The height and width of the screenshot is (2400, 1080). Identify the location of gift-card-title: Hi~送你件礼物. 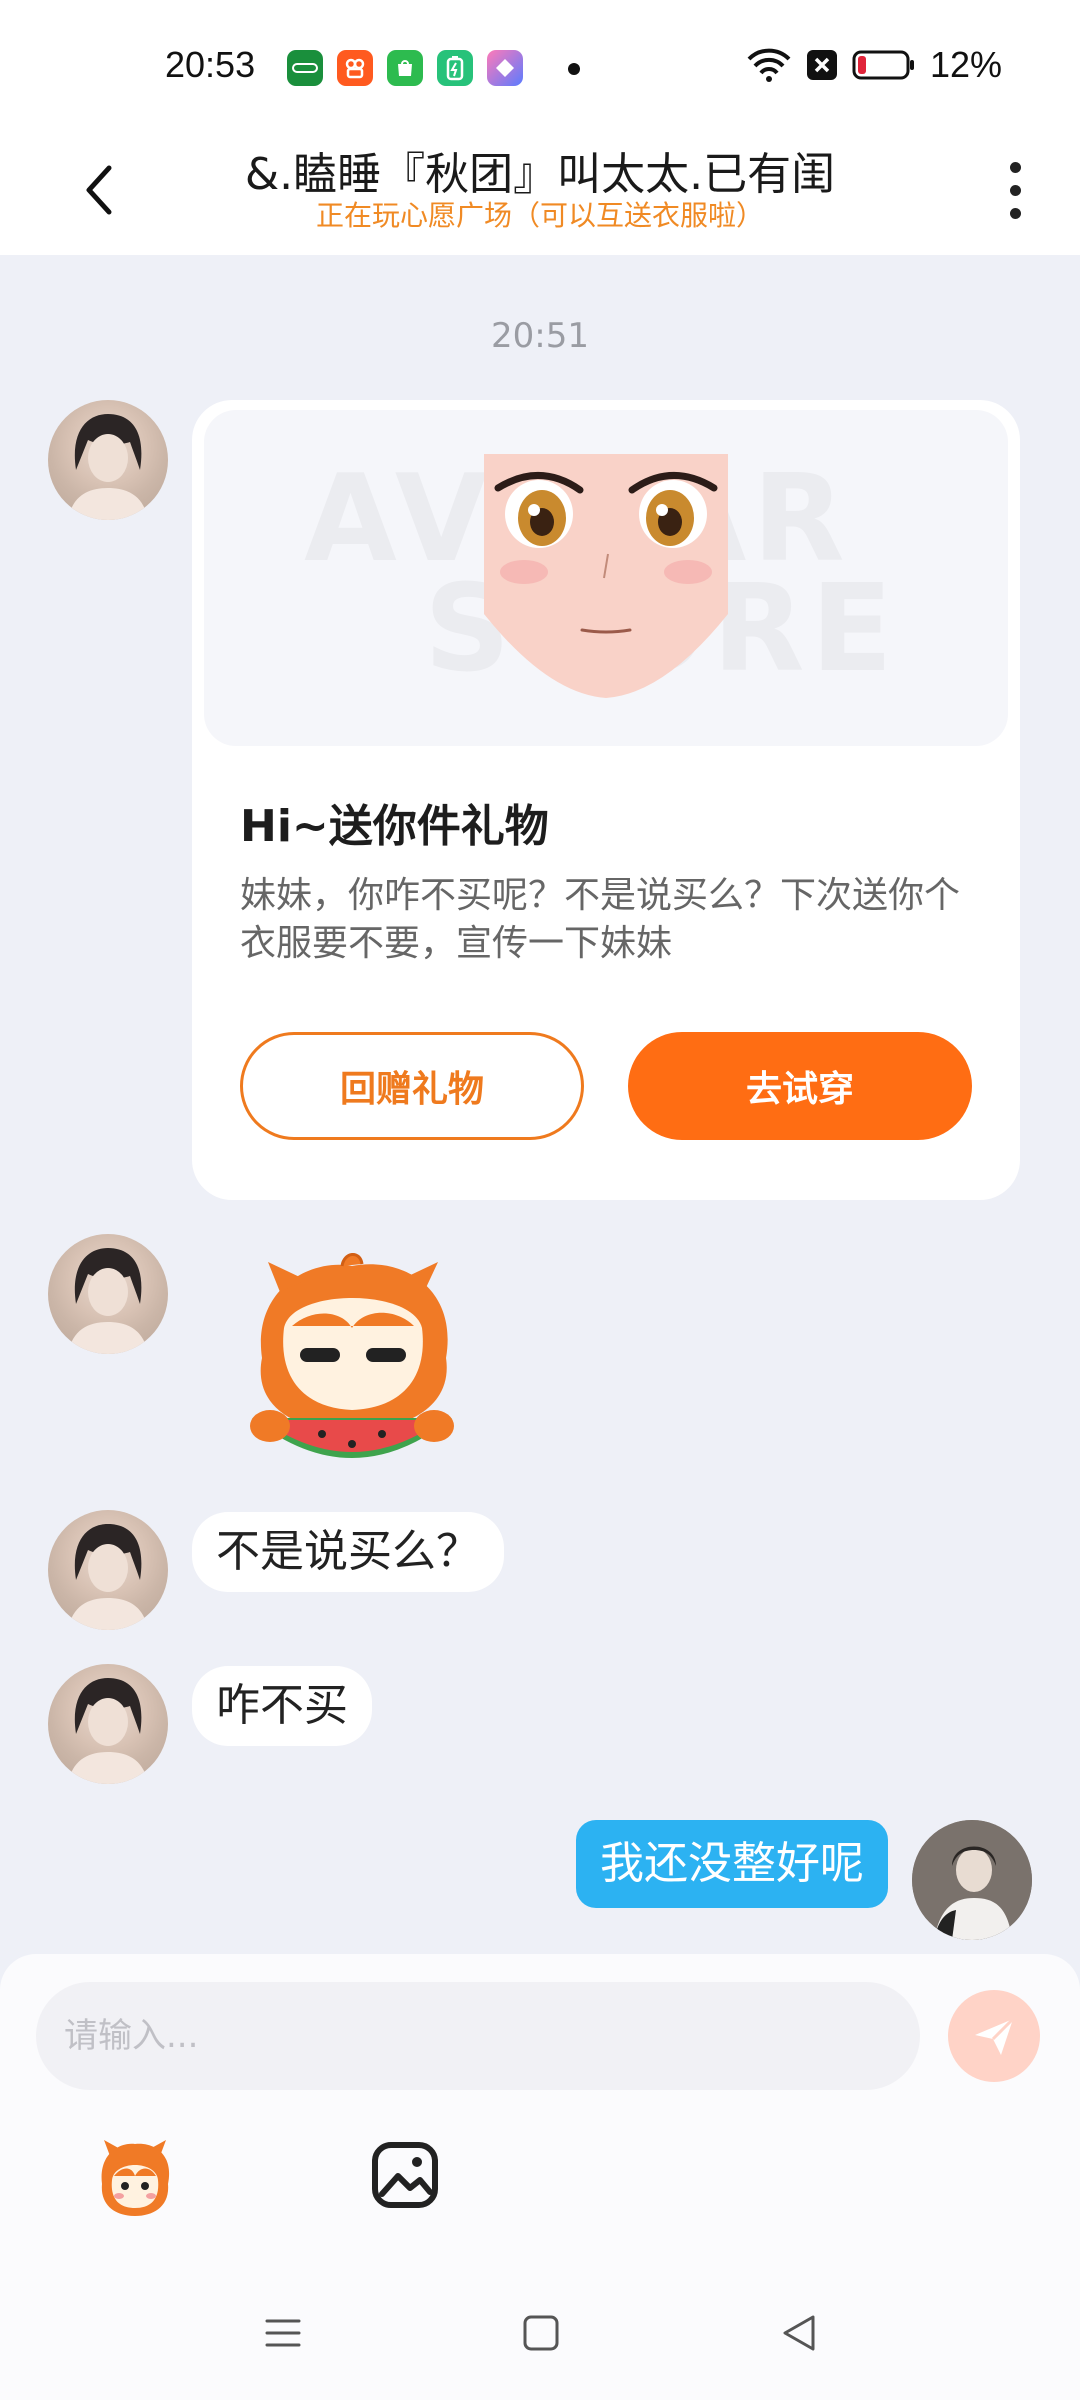
(394, 826).